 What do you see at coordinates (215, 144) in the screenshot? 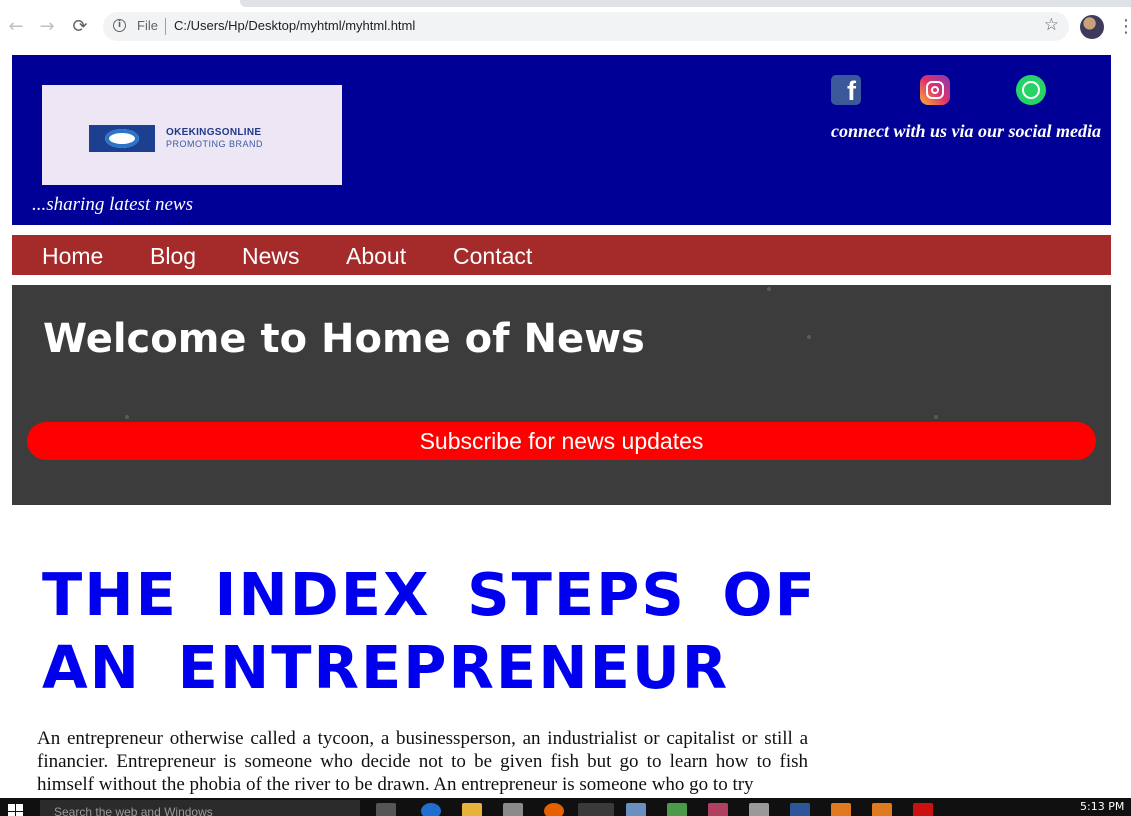
I see `logo-tagline: PROMOTING BRAND` at bounding box center [215, 144].